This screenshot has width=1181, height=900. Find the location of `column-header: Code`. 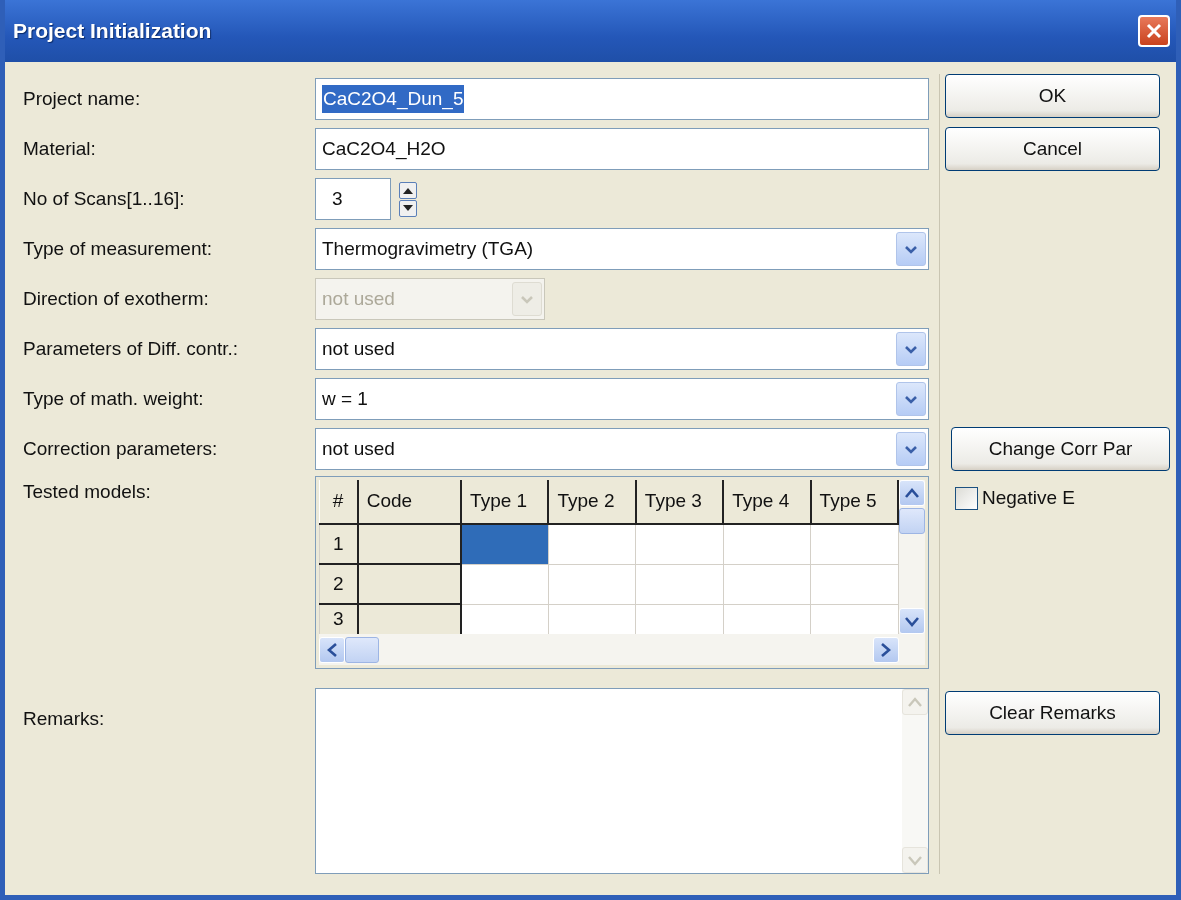

column-header: Code is located at coordinates (409, 502).